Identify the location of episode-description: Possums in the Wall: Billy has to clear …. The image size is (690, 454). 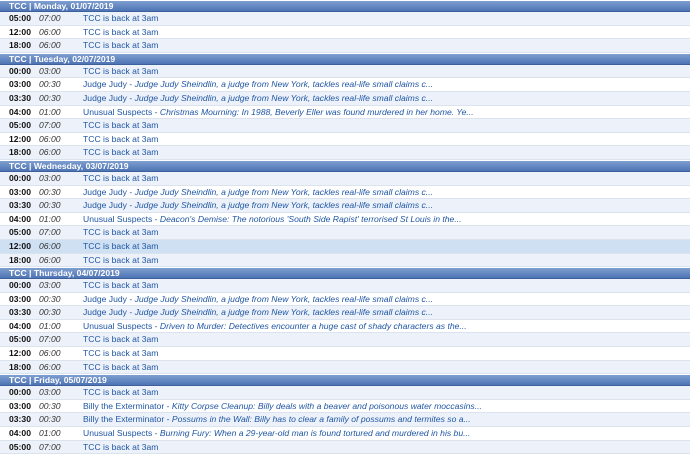
(321, 419).